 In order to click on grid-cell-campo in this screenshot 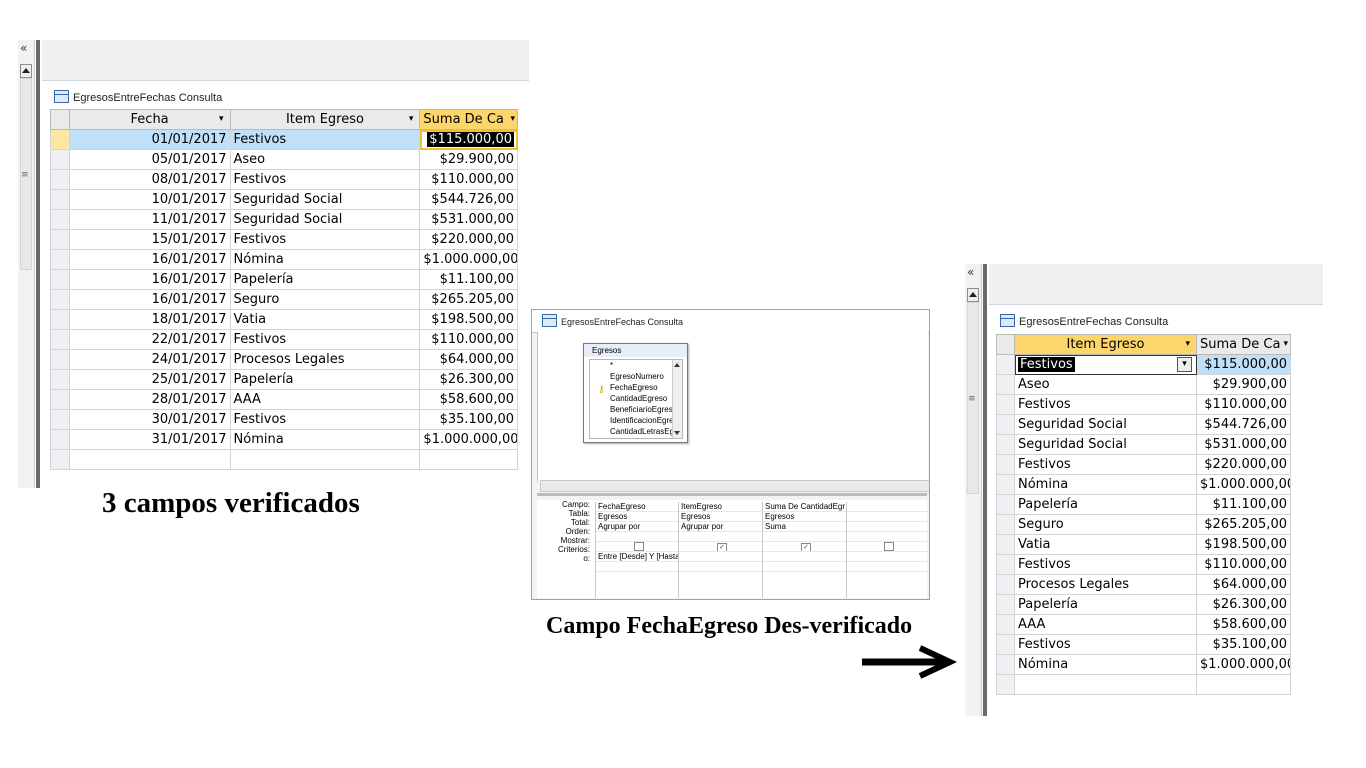, I will do `click(887, 507)`.